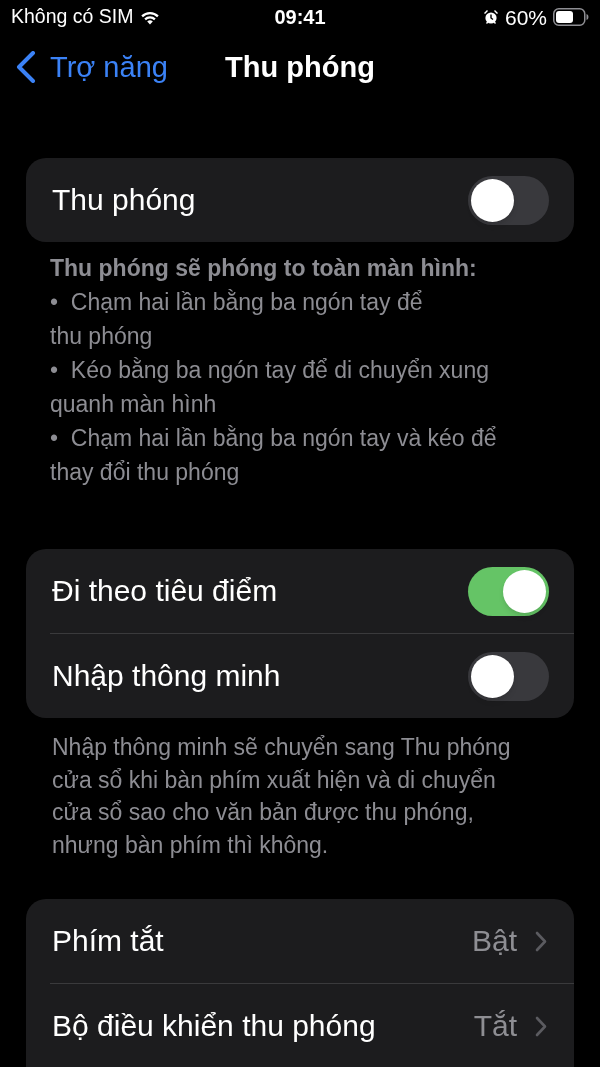 The width and height of the screenshot is (600, 1067). I want to click on battery-percentage: 60%, so click(525, 17).